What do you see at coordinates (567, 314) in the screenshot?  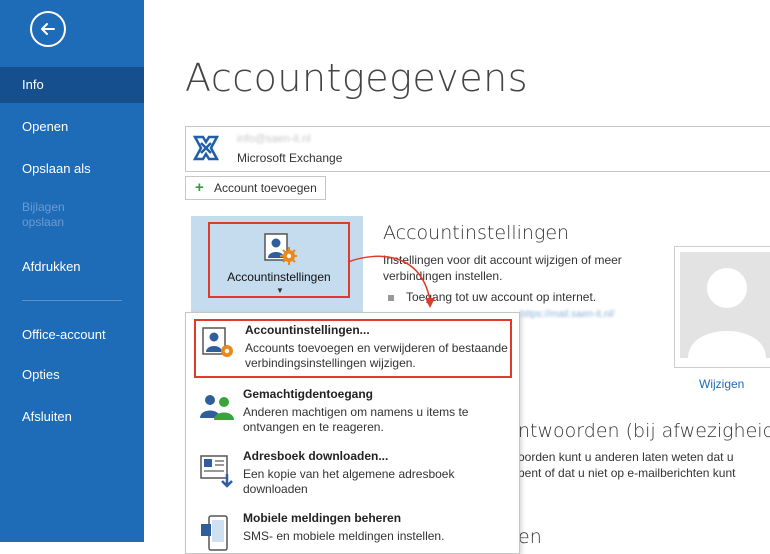 I see `web-access-link: https://mail.saen-it.nl/` at bounding box center [567, 314].